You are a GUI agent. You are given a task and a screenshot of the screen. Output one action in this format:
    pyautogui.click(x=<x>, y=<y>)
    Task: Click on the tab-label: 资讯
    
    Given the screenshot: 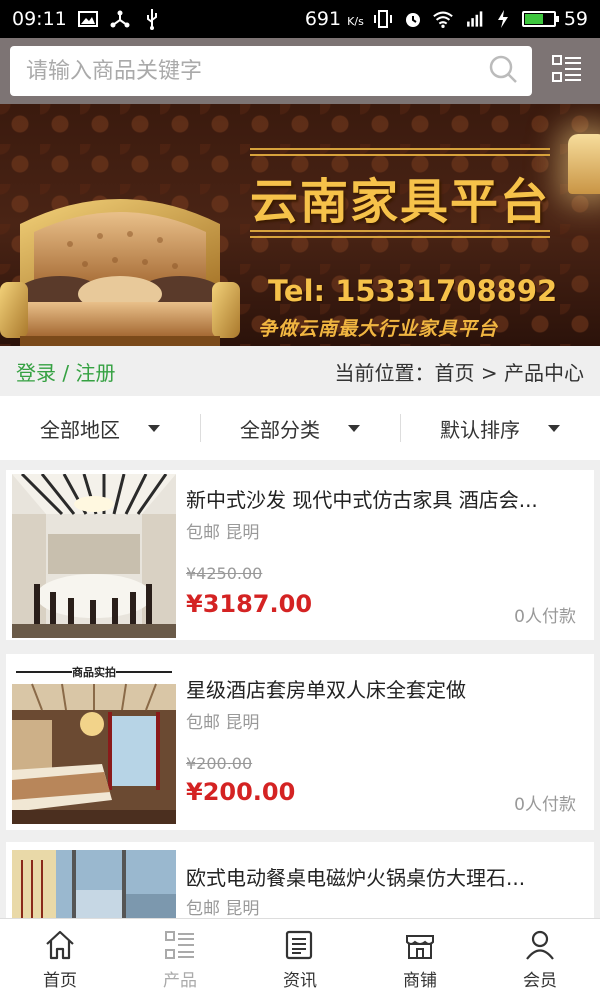 What is the action you would take?
    pyautogui.click(x=300, y=981)
    